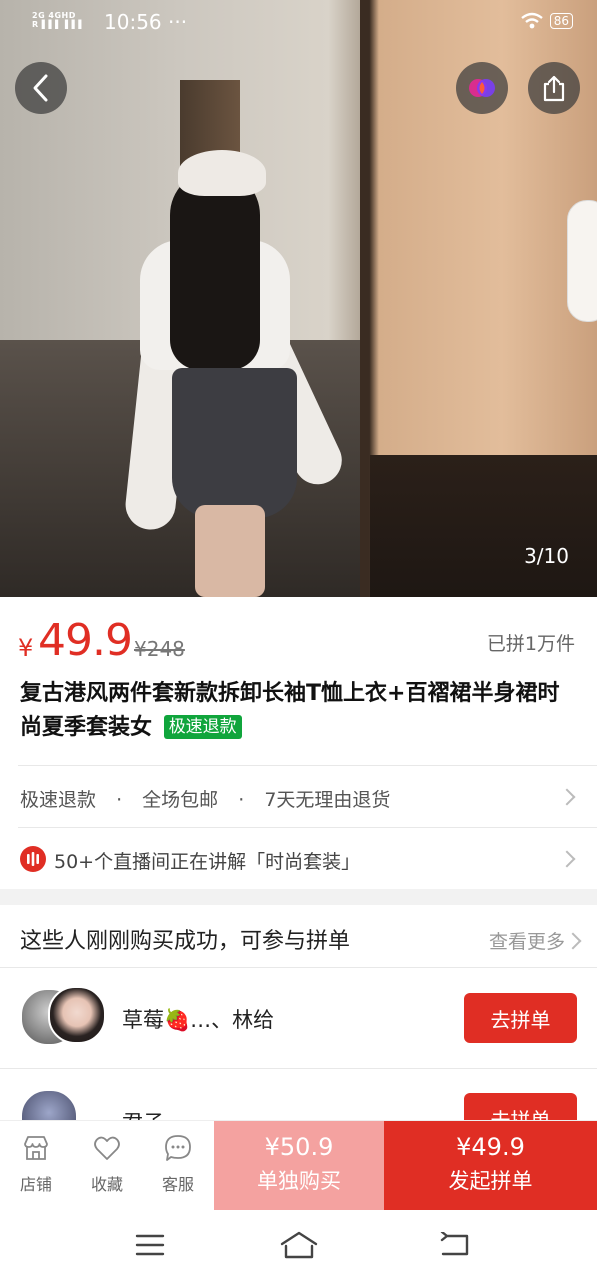 The height and width of the screenshot is (1280, 597). Describe the element at coordinates (299, 1147) in the screenshot. I see `buy-alone-price: ¥50.9` at that location.